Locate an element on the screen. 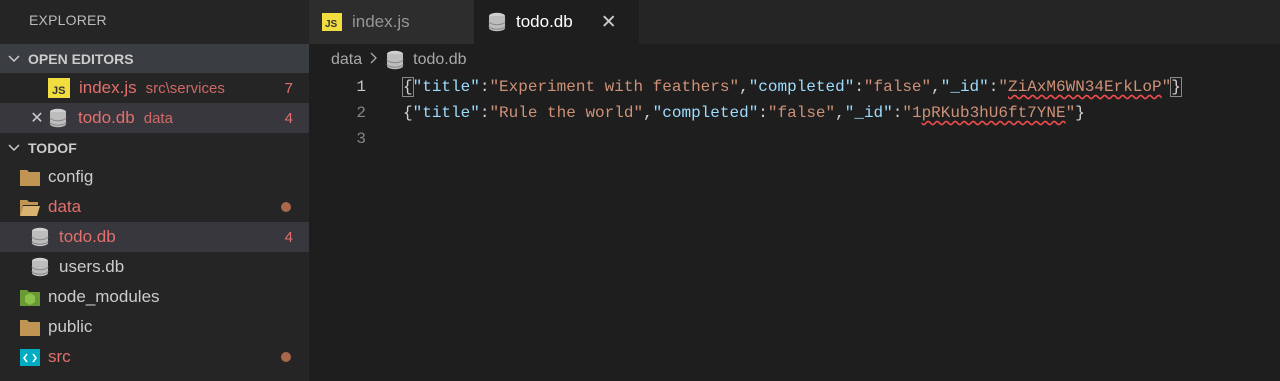  project-label: TODOF is located at coordinates (52, 147).